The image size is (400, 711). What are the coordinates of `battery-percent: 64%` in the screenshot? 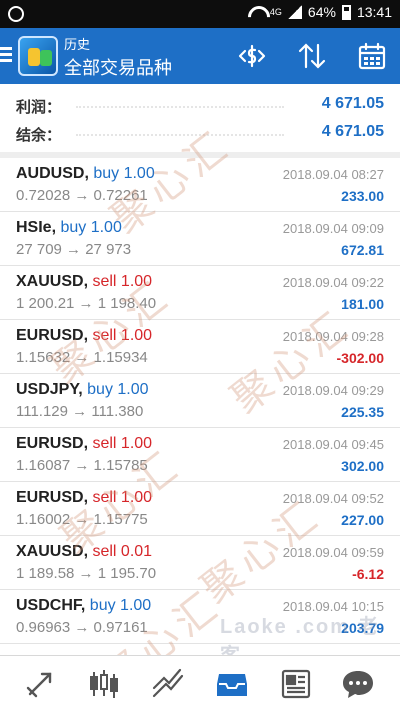 It's located at (321, 12).